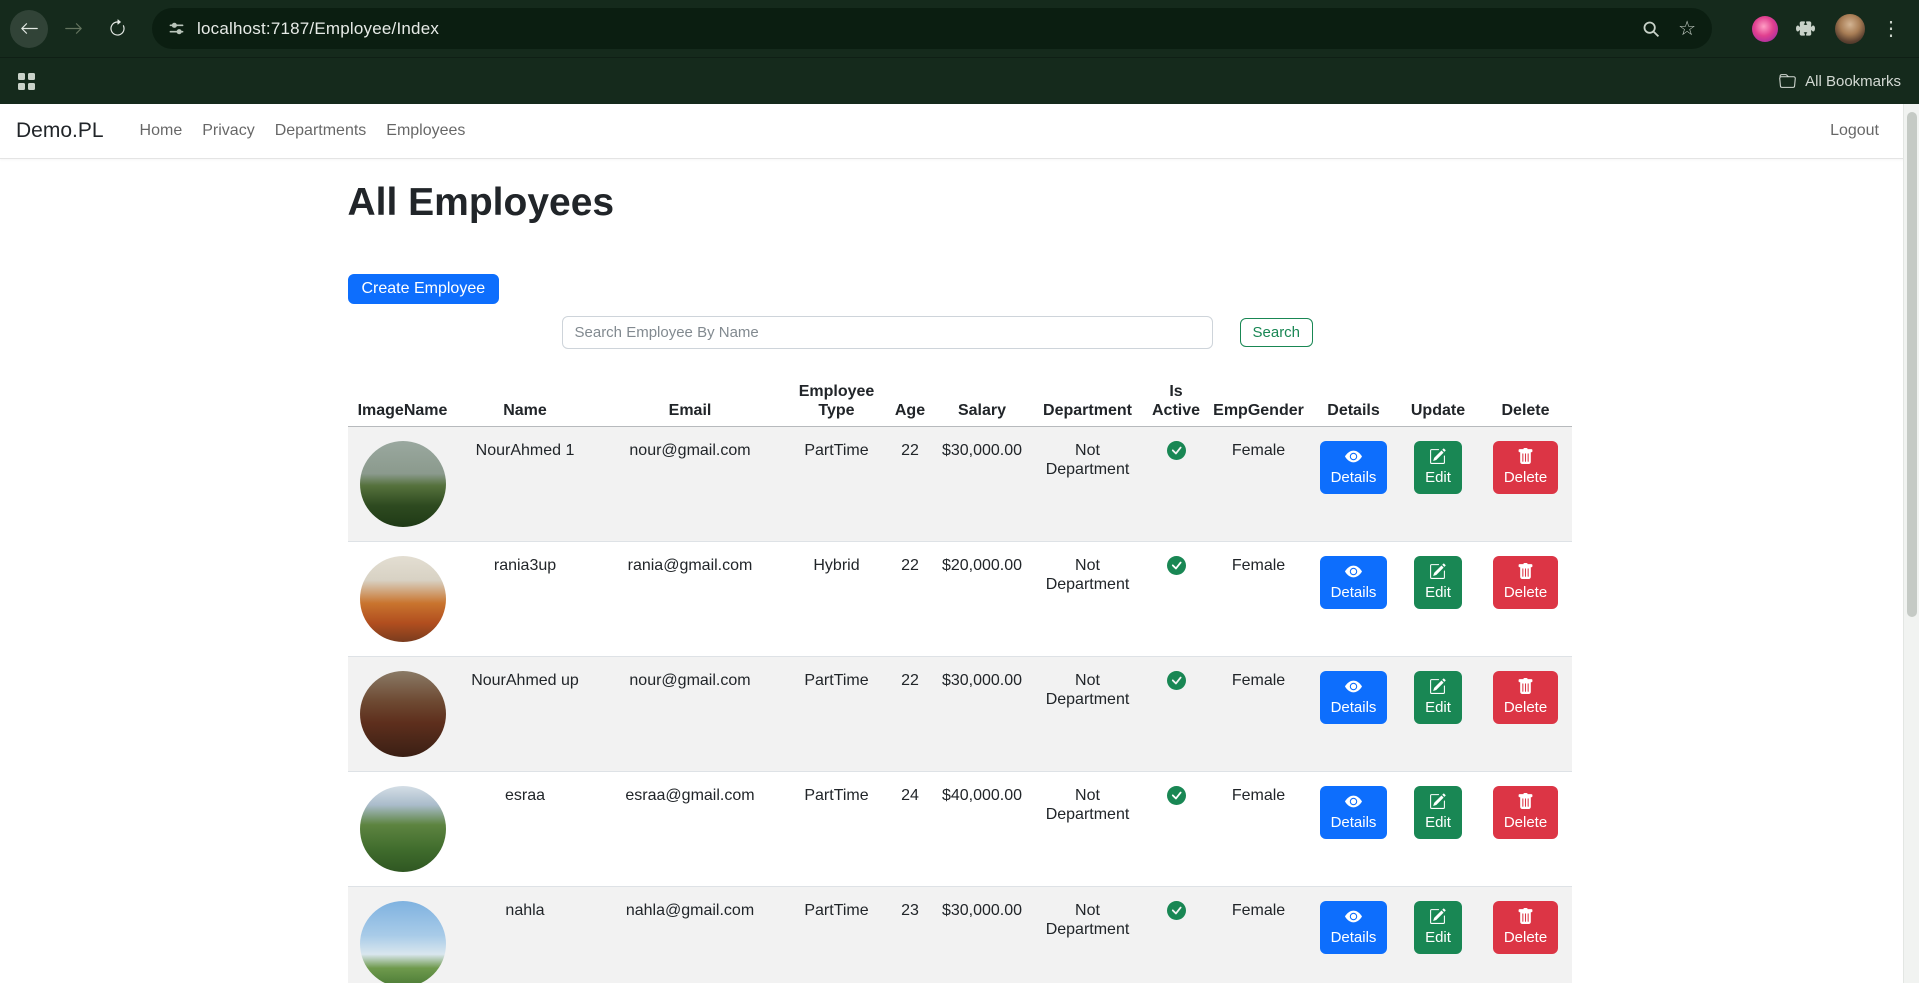 The height and width of the screenshot is (983, 1919). I want to click on search-lens-icon, so click(1651, 29).